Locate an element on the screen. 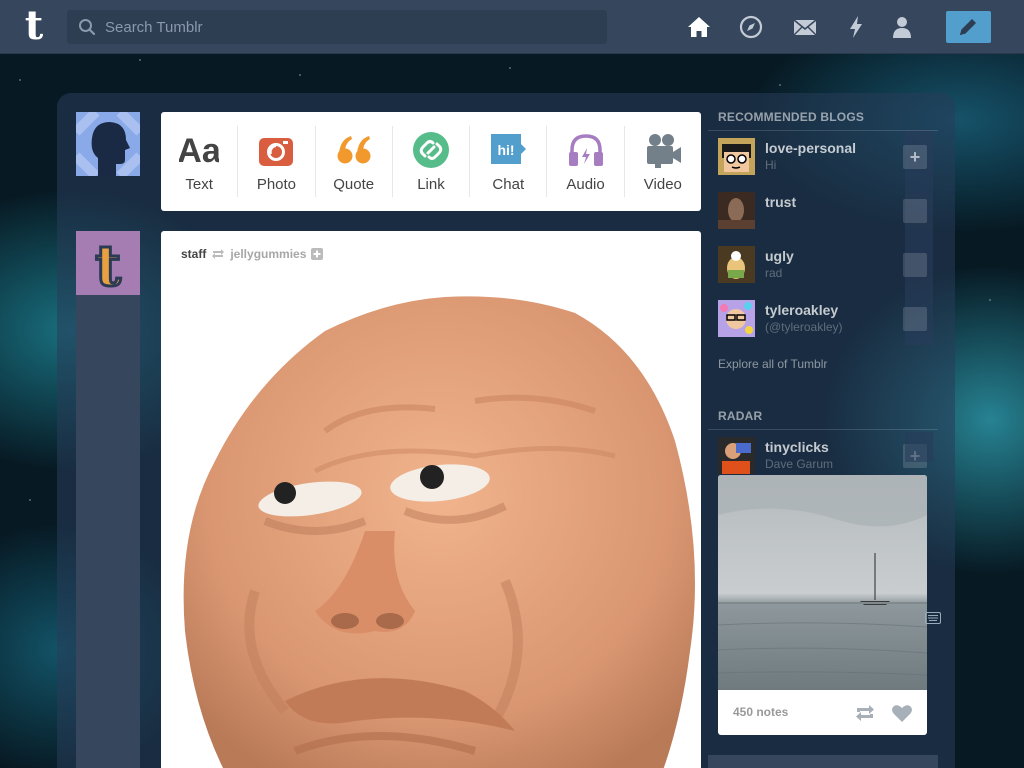  svg-text: Aa is located at coordinates (199, 151).